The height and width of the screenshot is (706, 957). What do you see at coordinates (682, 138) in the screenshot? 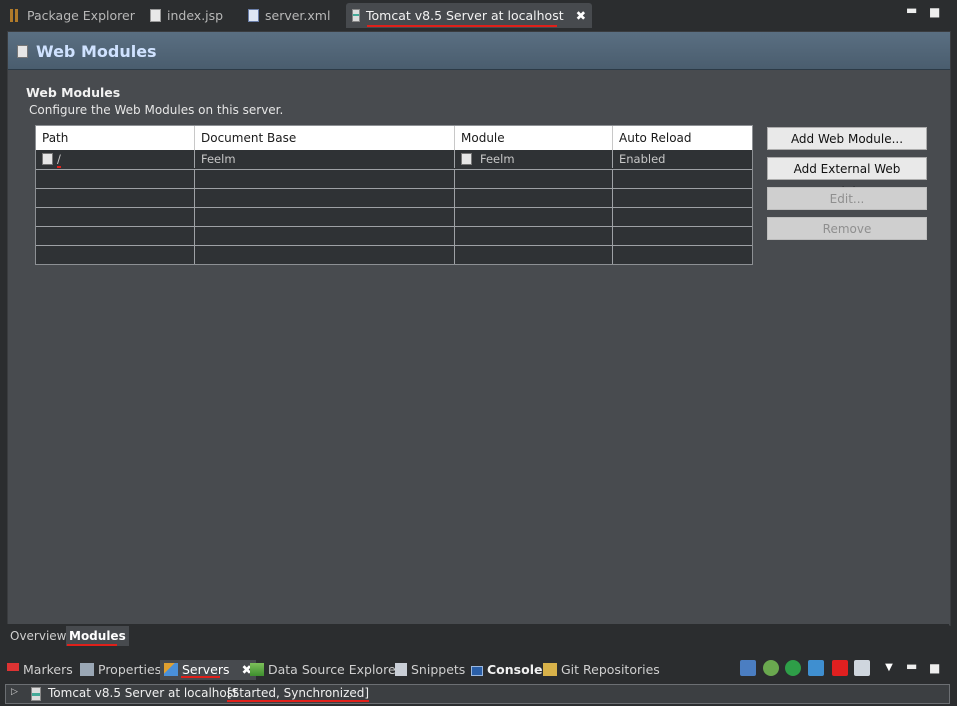
I see `column-header-auto-reload: Auto Reload` at bounding box center [682, 138].